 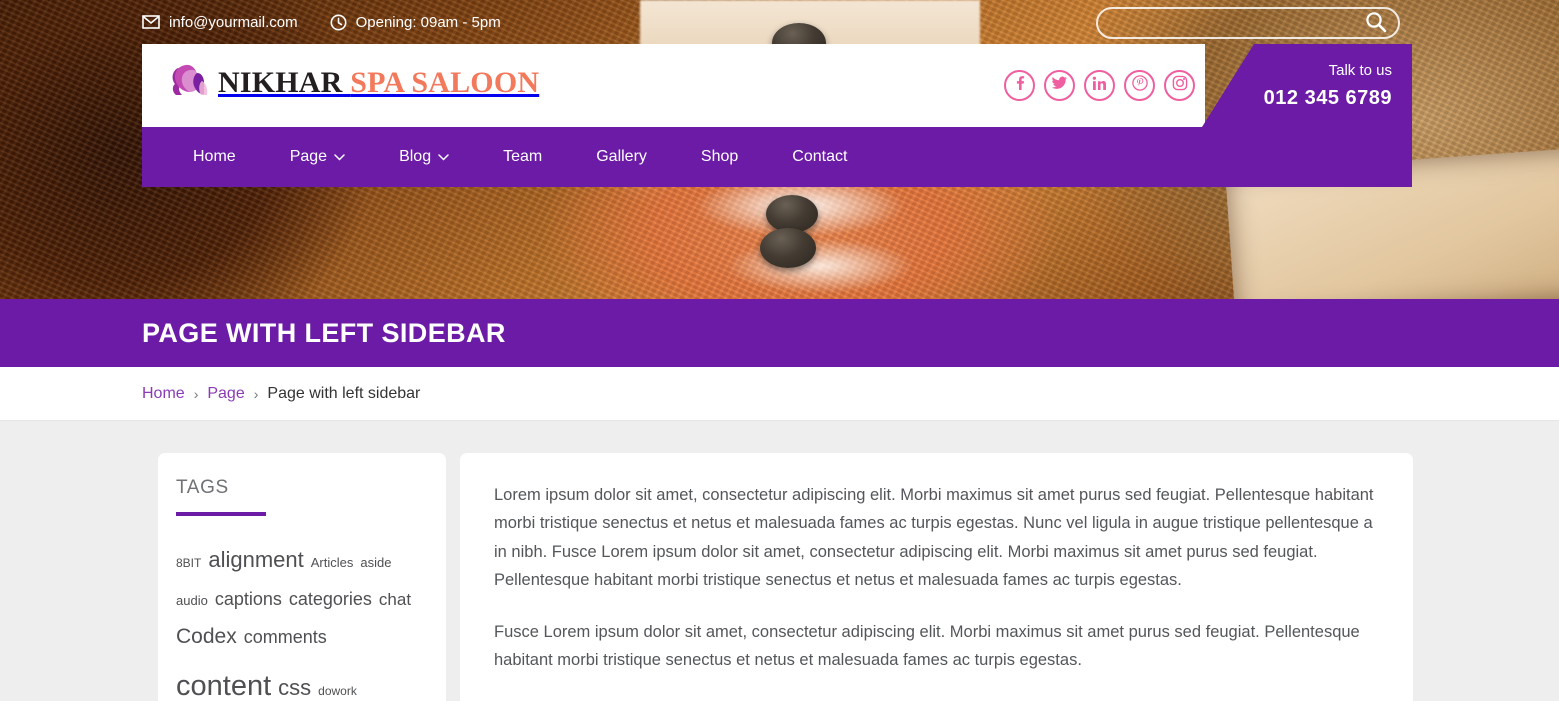 What do you see at coordinates (779, 394) in the screenshot?
I see `breadcrumb-bar: Home › Page › Page with left sidebar` at bounding box center [779, 394].